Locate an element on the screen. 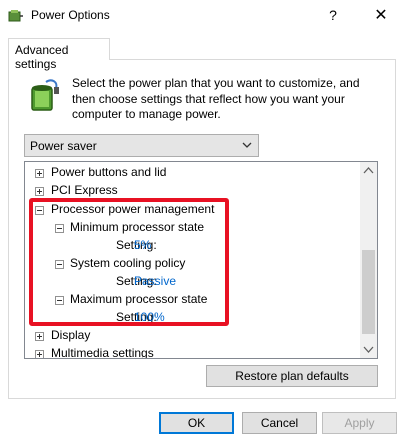  help-button: ? is located at coordinates (333, 15).